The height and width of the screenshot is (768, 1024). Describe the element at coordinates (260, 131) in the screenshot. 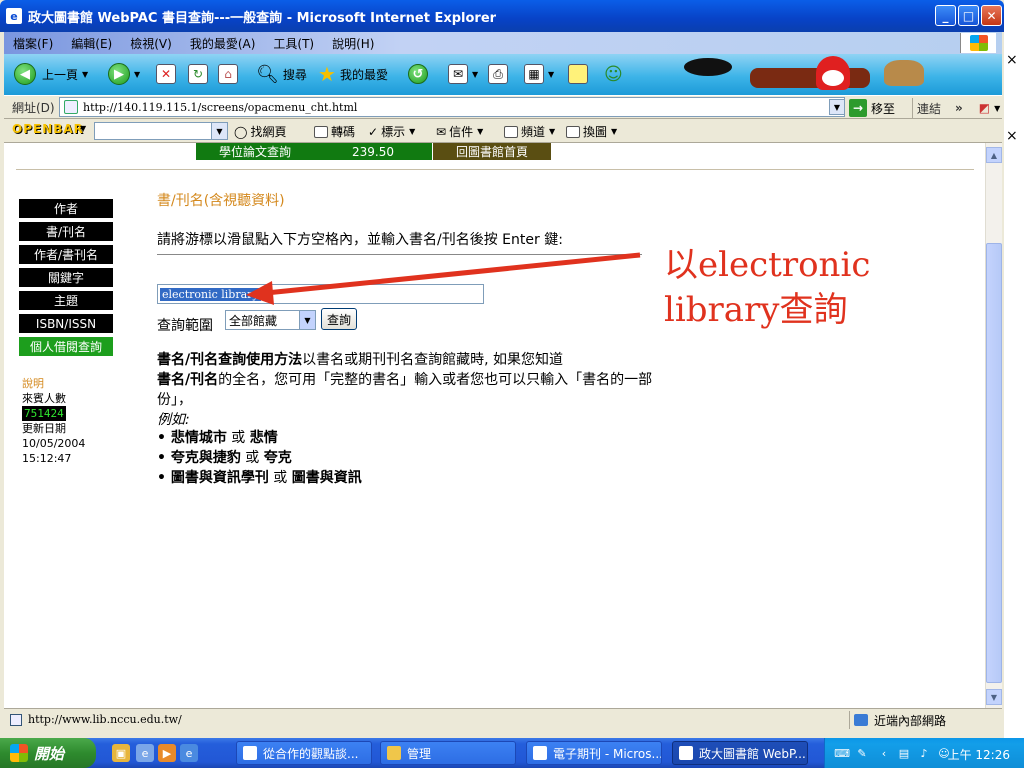

I see `openbar-find-web: ◯ 找網頁` at that location.